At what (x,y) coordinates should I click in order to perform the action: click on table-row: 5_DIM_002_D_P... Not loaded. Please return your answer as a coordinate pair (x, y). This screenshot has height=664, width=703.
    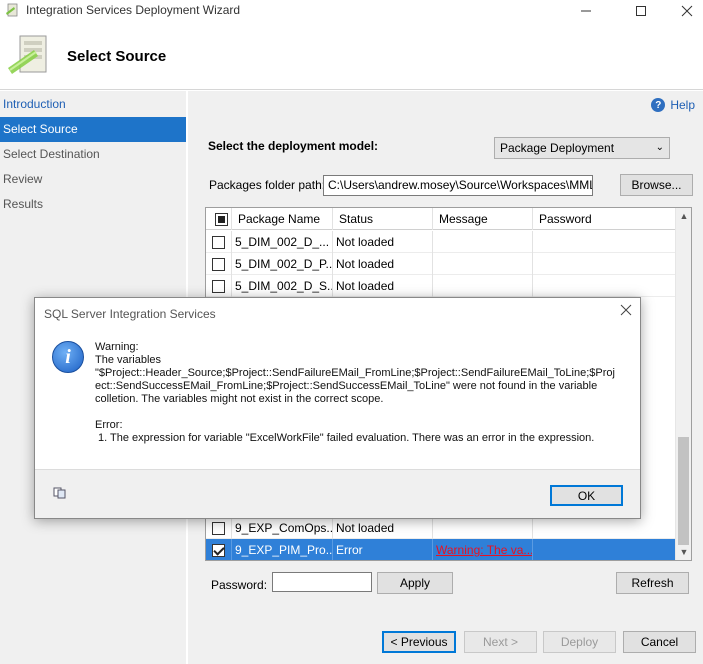
    Looking at the image, I should click on (441, 264).